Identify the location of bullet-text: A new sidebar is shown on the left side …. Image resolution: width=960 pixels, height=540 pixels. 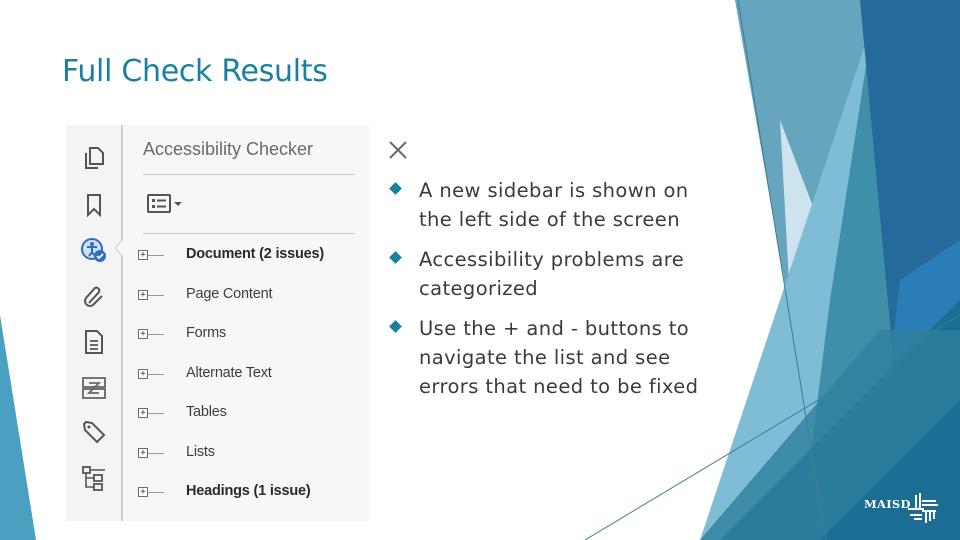
(554, 205).